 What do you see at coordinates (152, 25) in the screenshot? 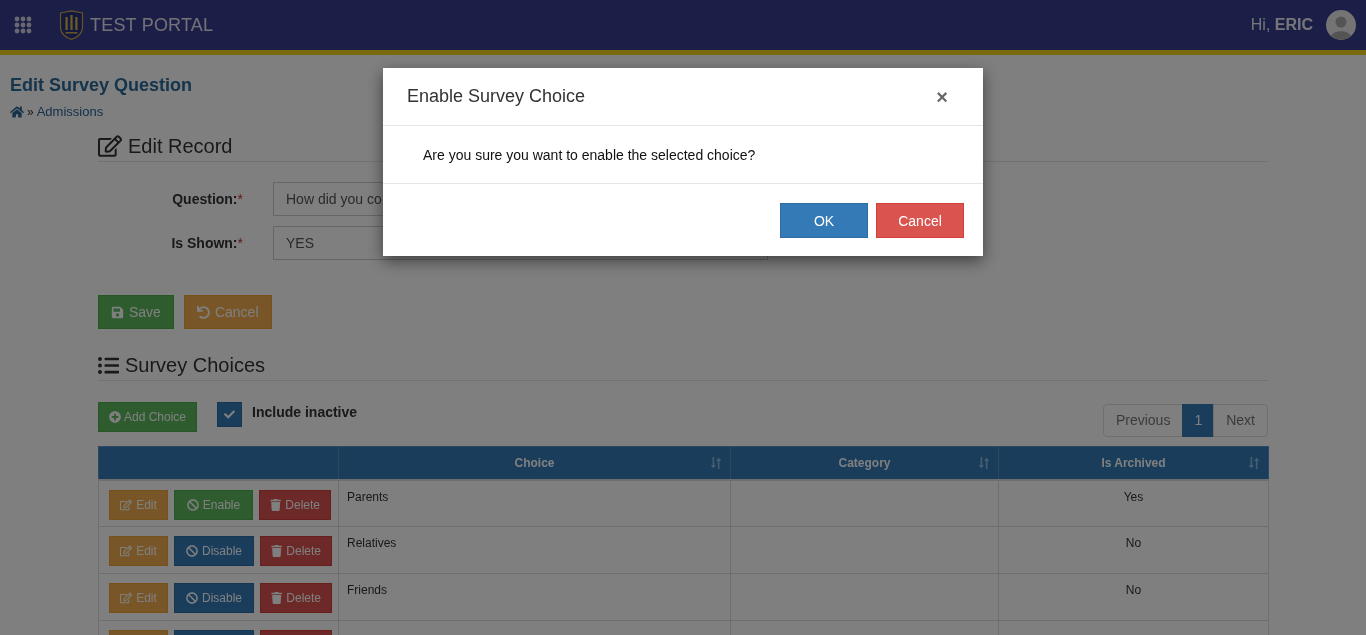
I see `app-title: TEST PORTAL` at bounding box center [152, 25].